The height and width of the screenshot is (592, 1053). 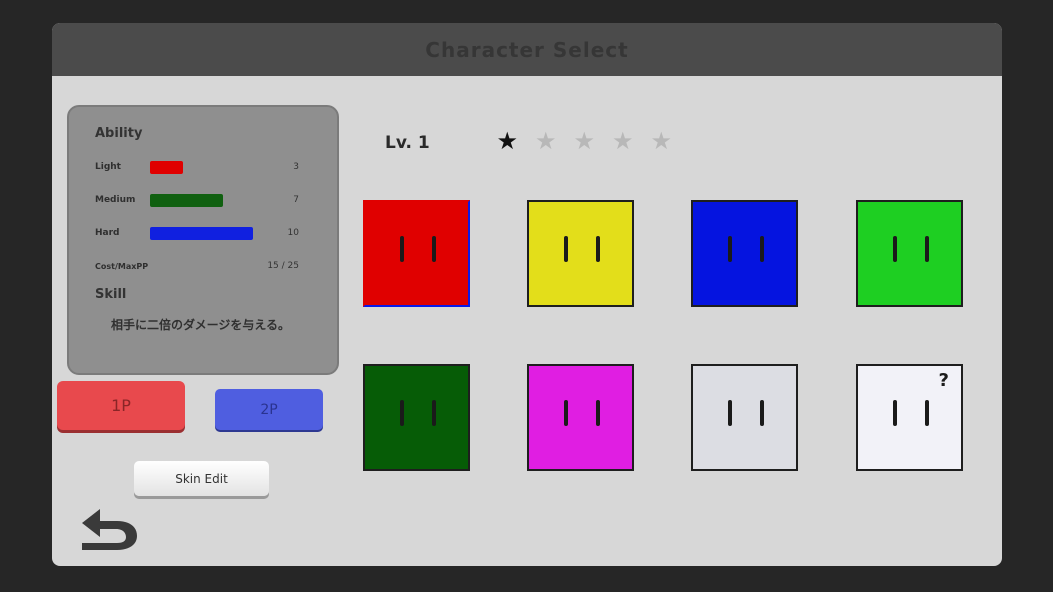 I want to click on stat-bar-hard, so click(x=201, y=233).